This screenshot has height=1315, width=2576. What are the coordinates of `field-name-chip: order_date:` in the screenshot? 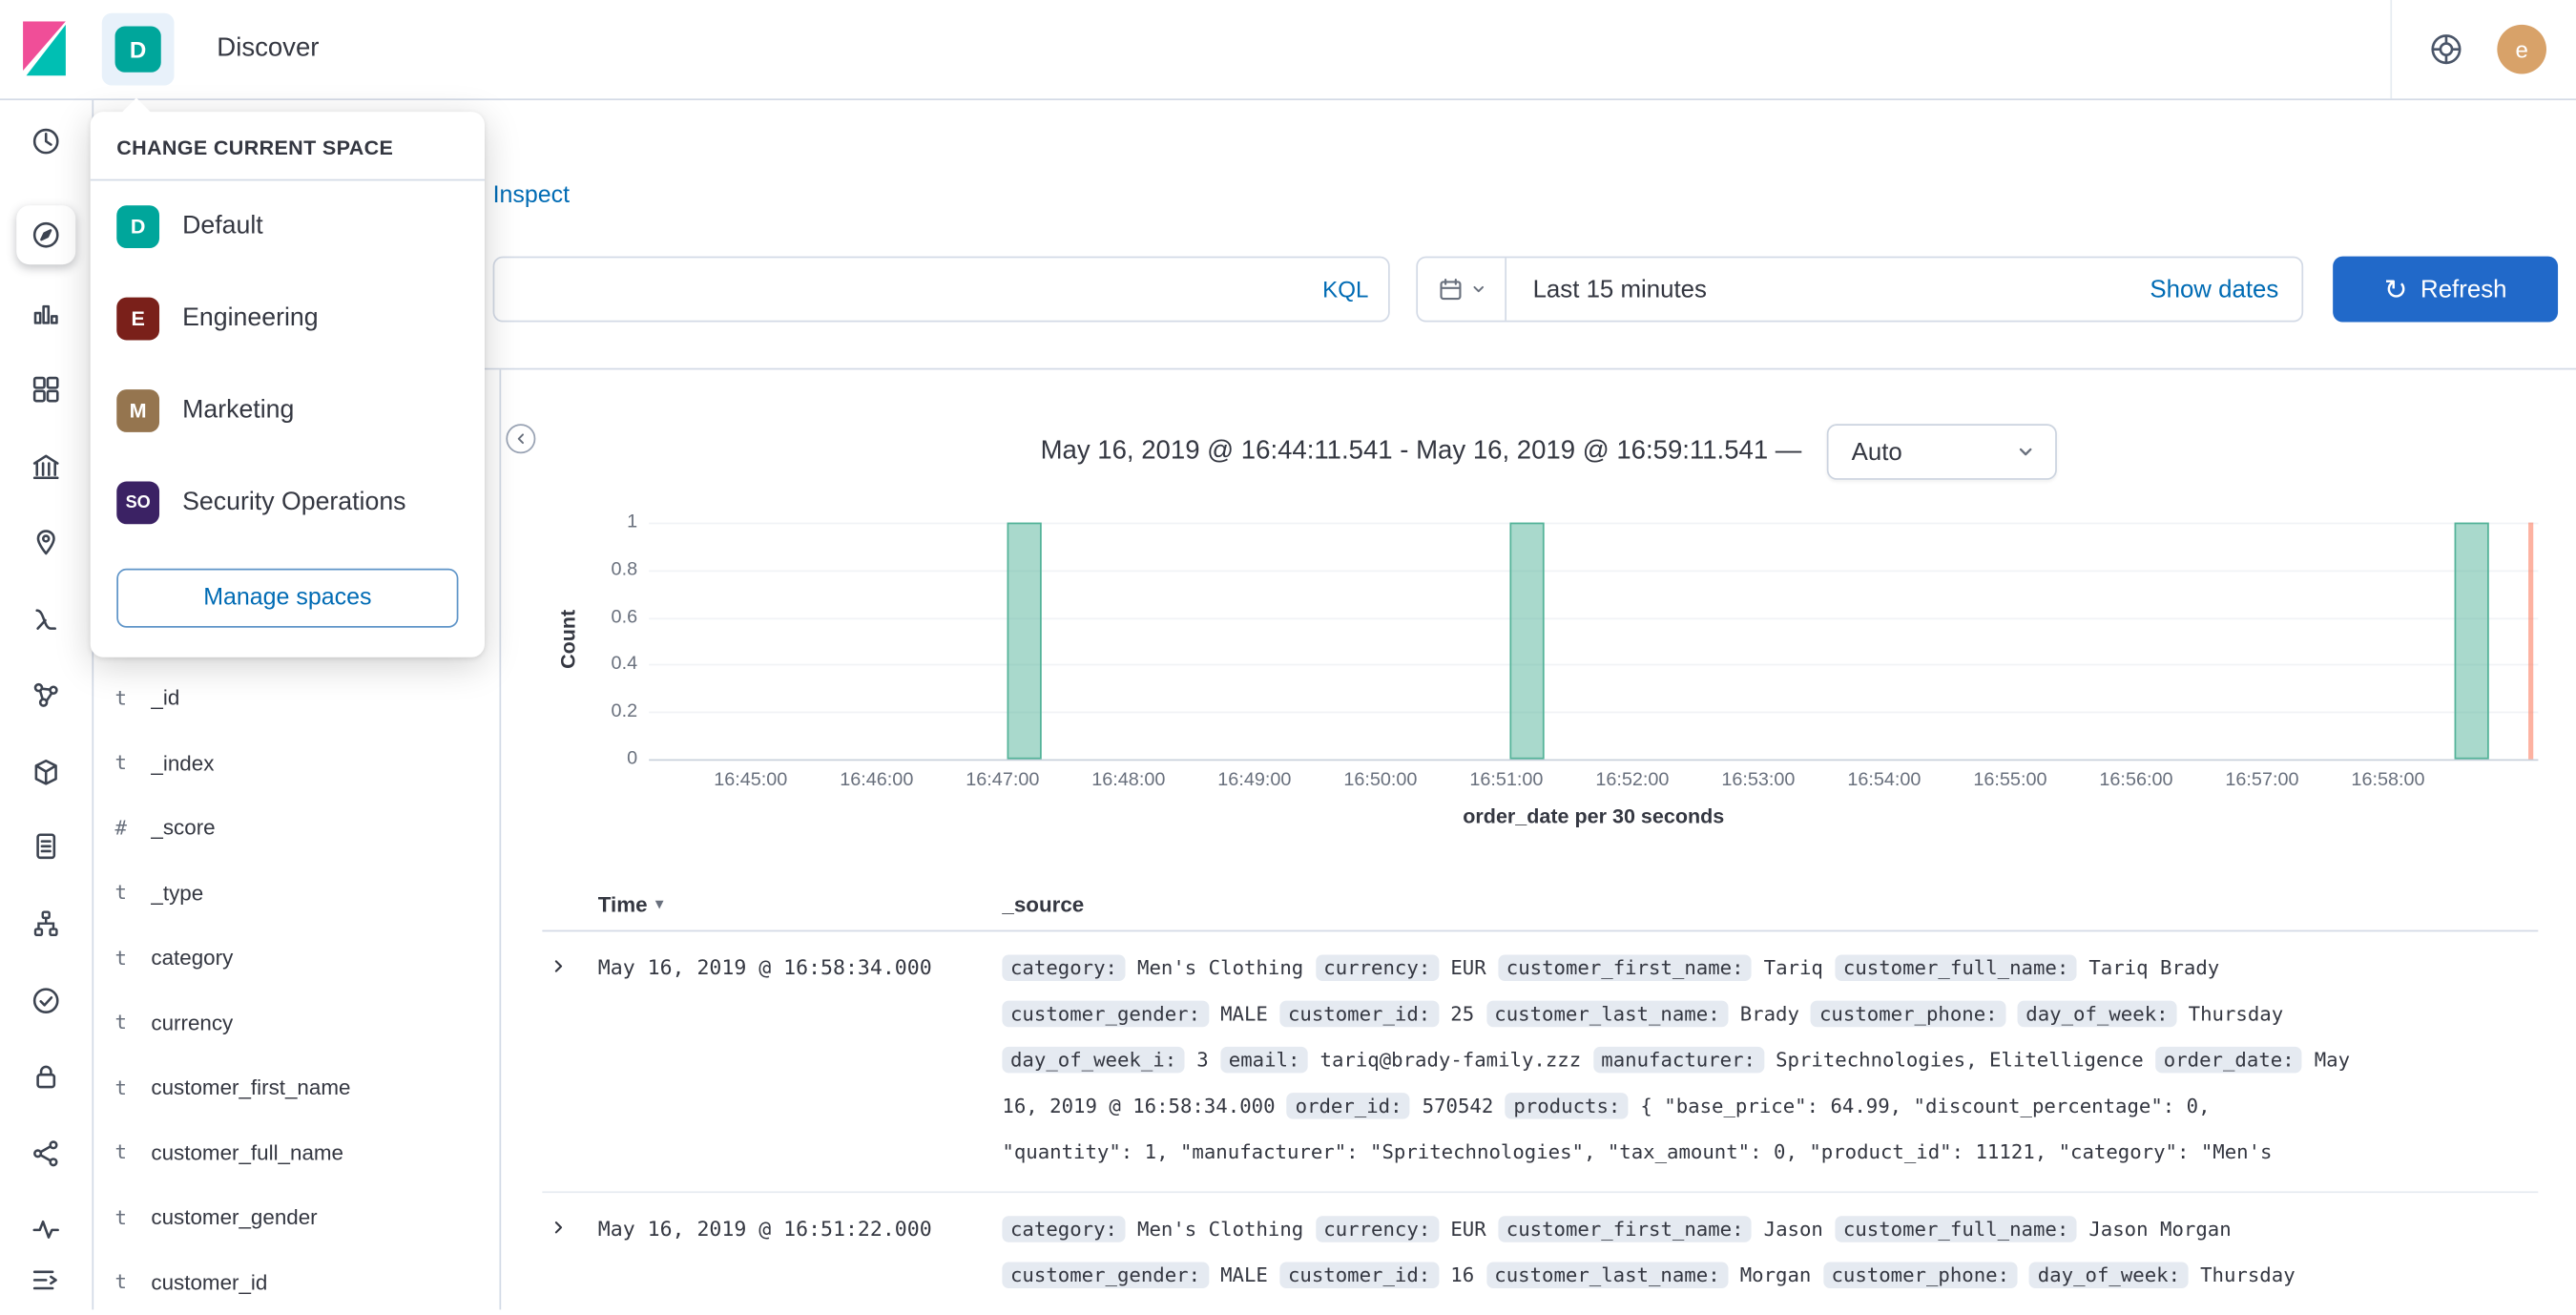 It's located at (2229, 1060).